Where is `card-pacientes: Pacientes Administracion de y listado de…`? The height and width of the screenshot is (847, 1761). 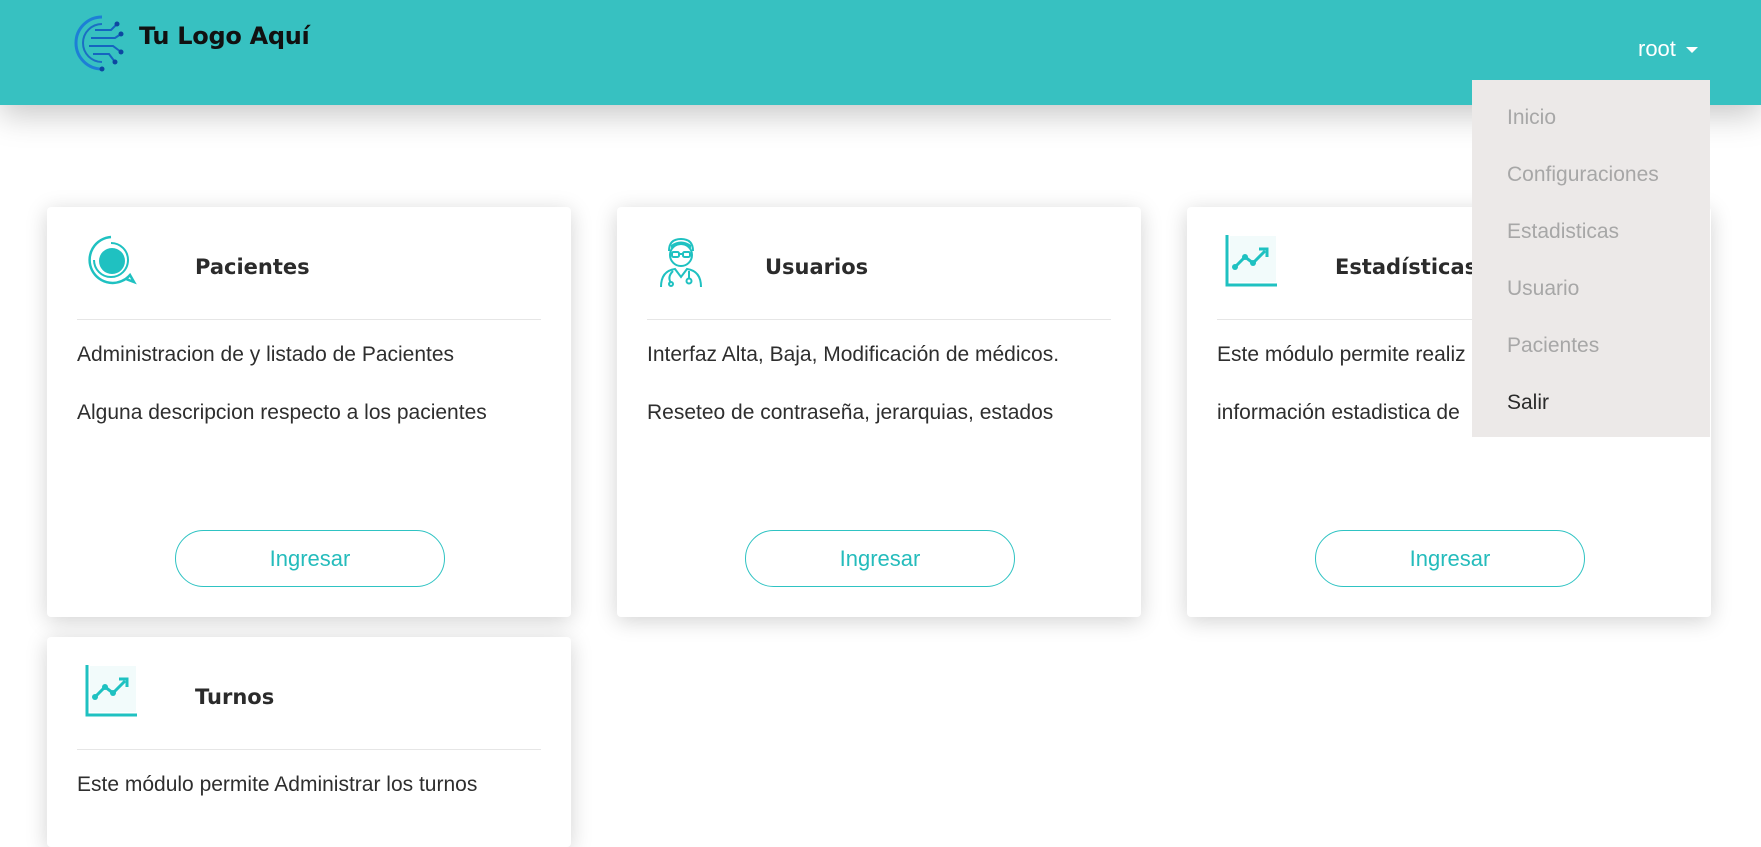
card-pacientes: Pacientes Administracion de y listado de… is located at coordinates (309, 412).